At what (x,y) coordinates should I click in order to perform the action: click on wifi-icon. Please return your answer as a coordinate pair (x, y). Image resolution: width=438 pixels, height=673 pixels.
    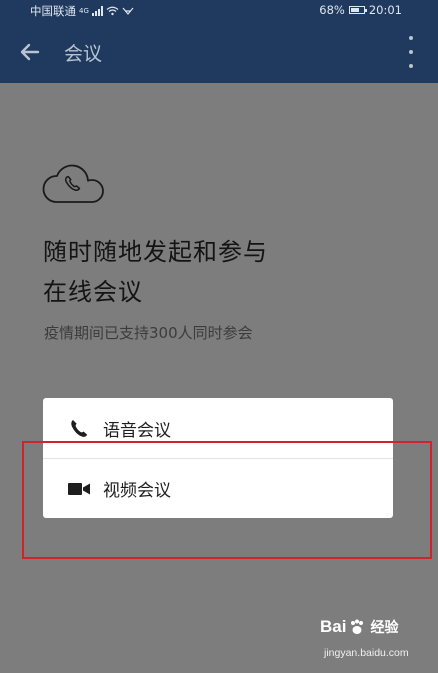
    Looking at the image, I should click on (112, 11).